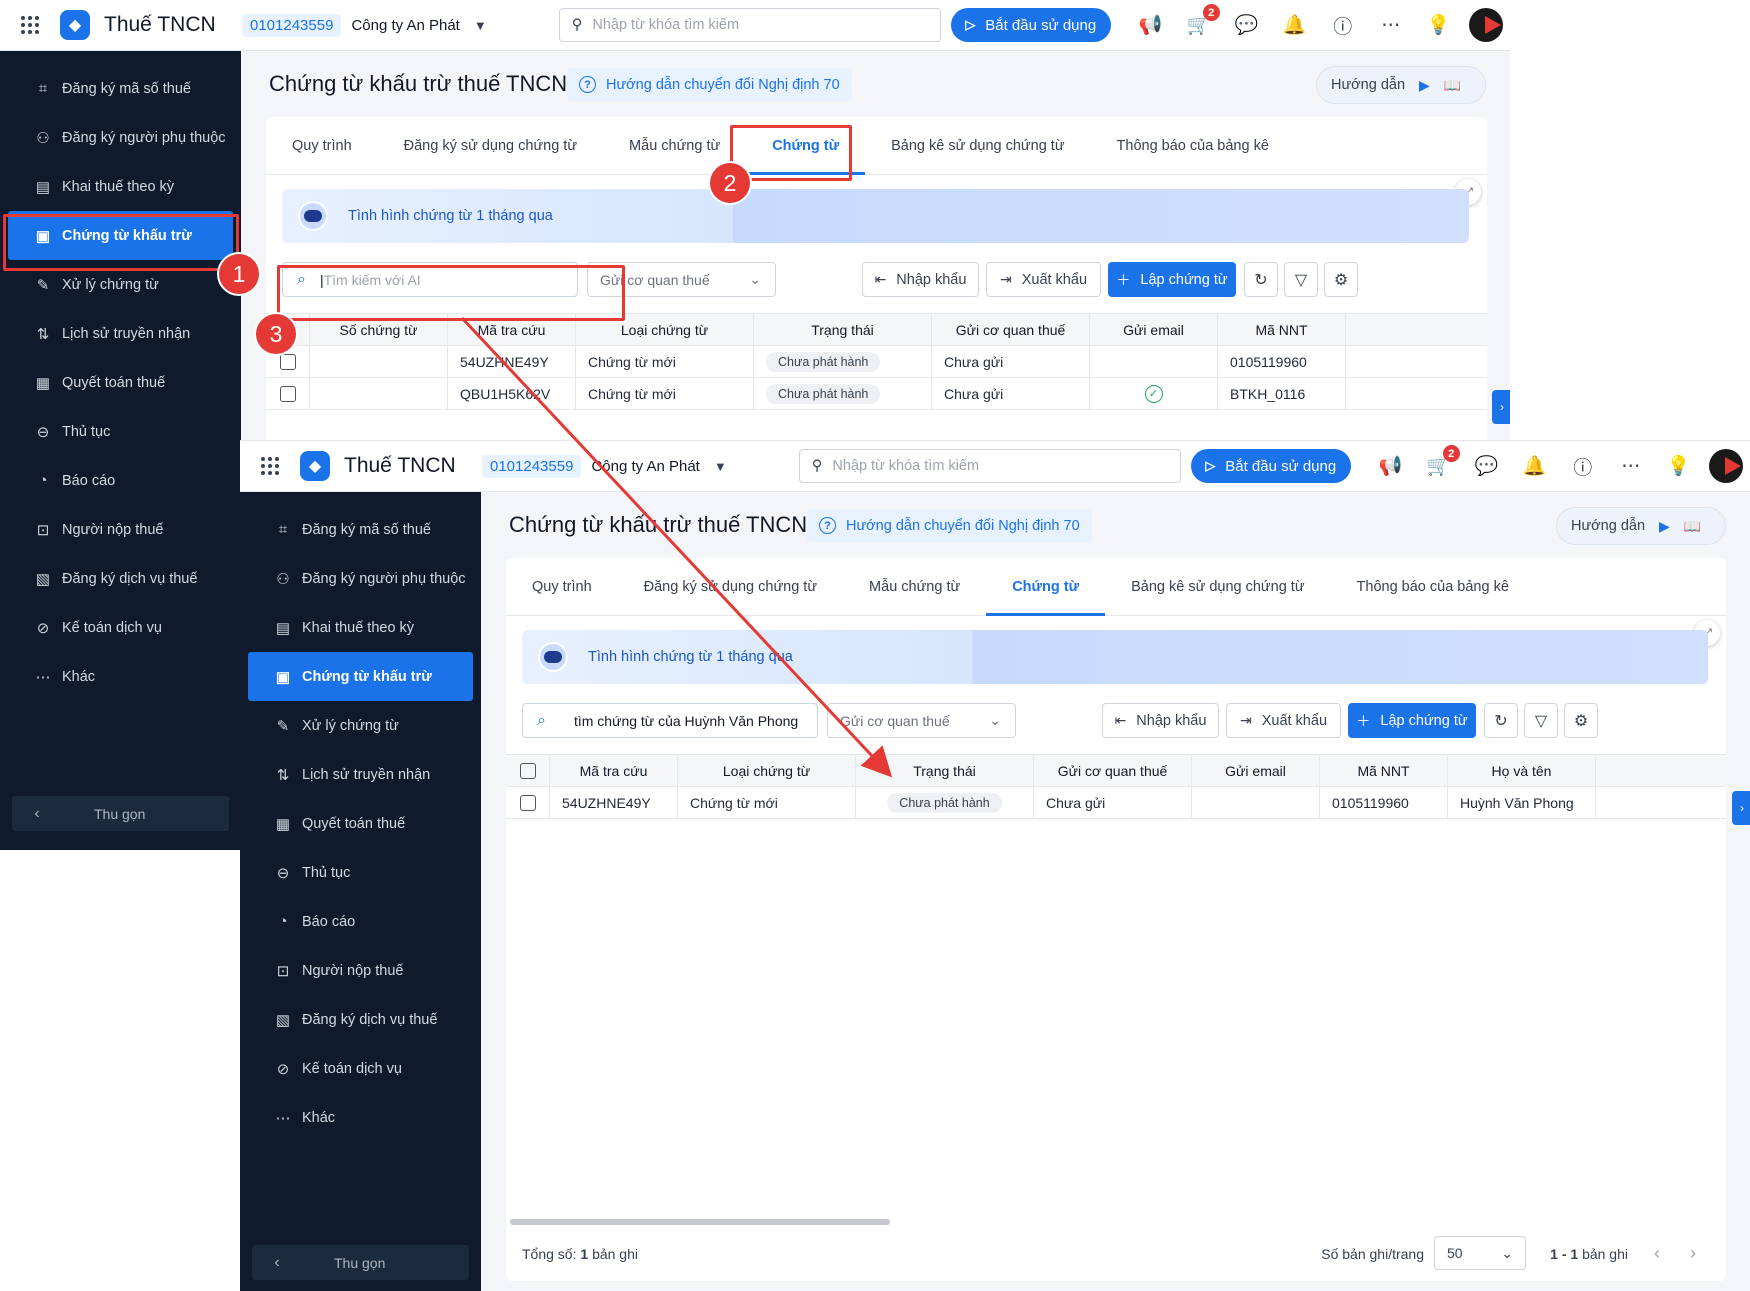 Image resolution: width=1750 pixels, height=1291 pixels. I want to click on company-name: Công ty An Phát, so click(405, 25).